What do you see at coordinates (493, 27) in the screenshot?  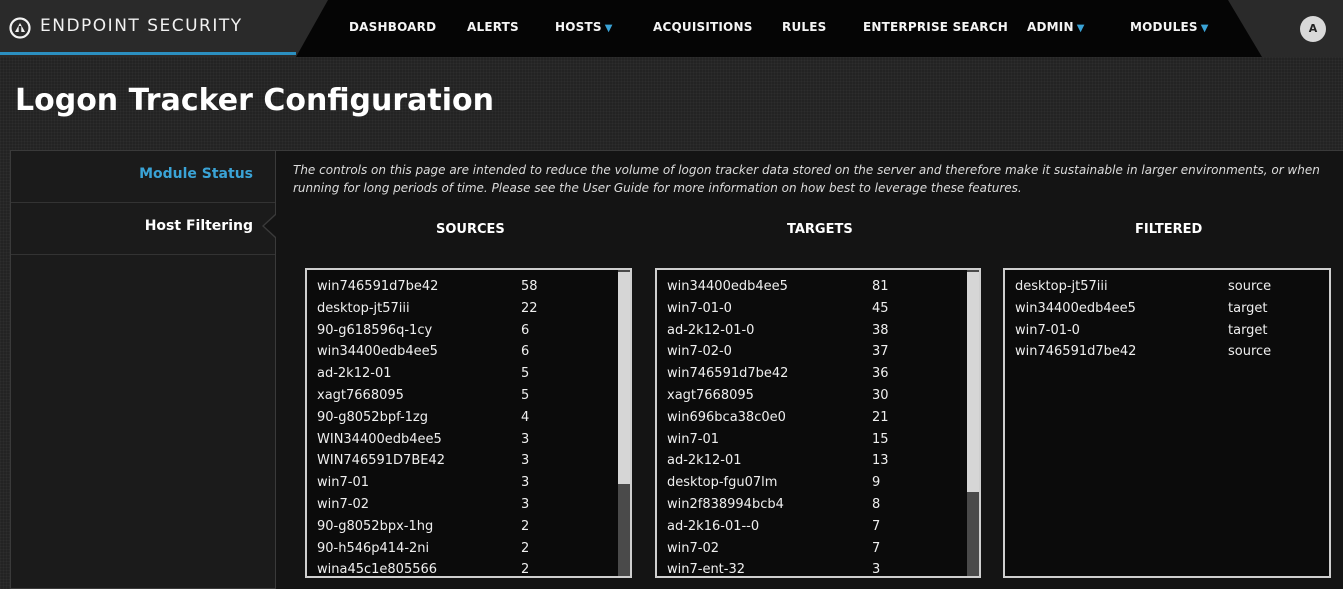 I see `nav-alerts: ALERTS` at bounding box center [493, 27].